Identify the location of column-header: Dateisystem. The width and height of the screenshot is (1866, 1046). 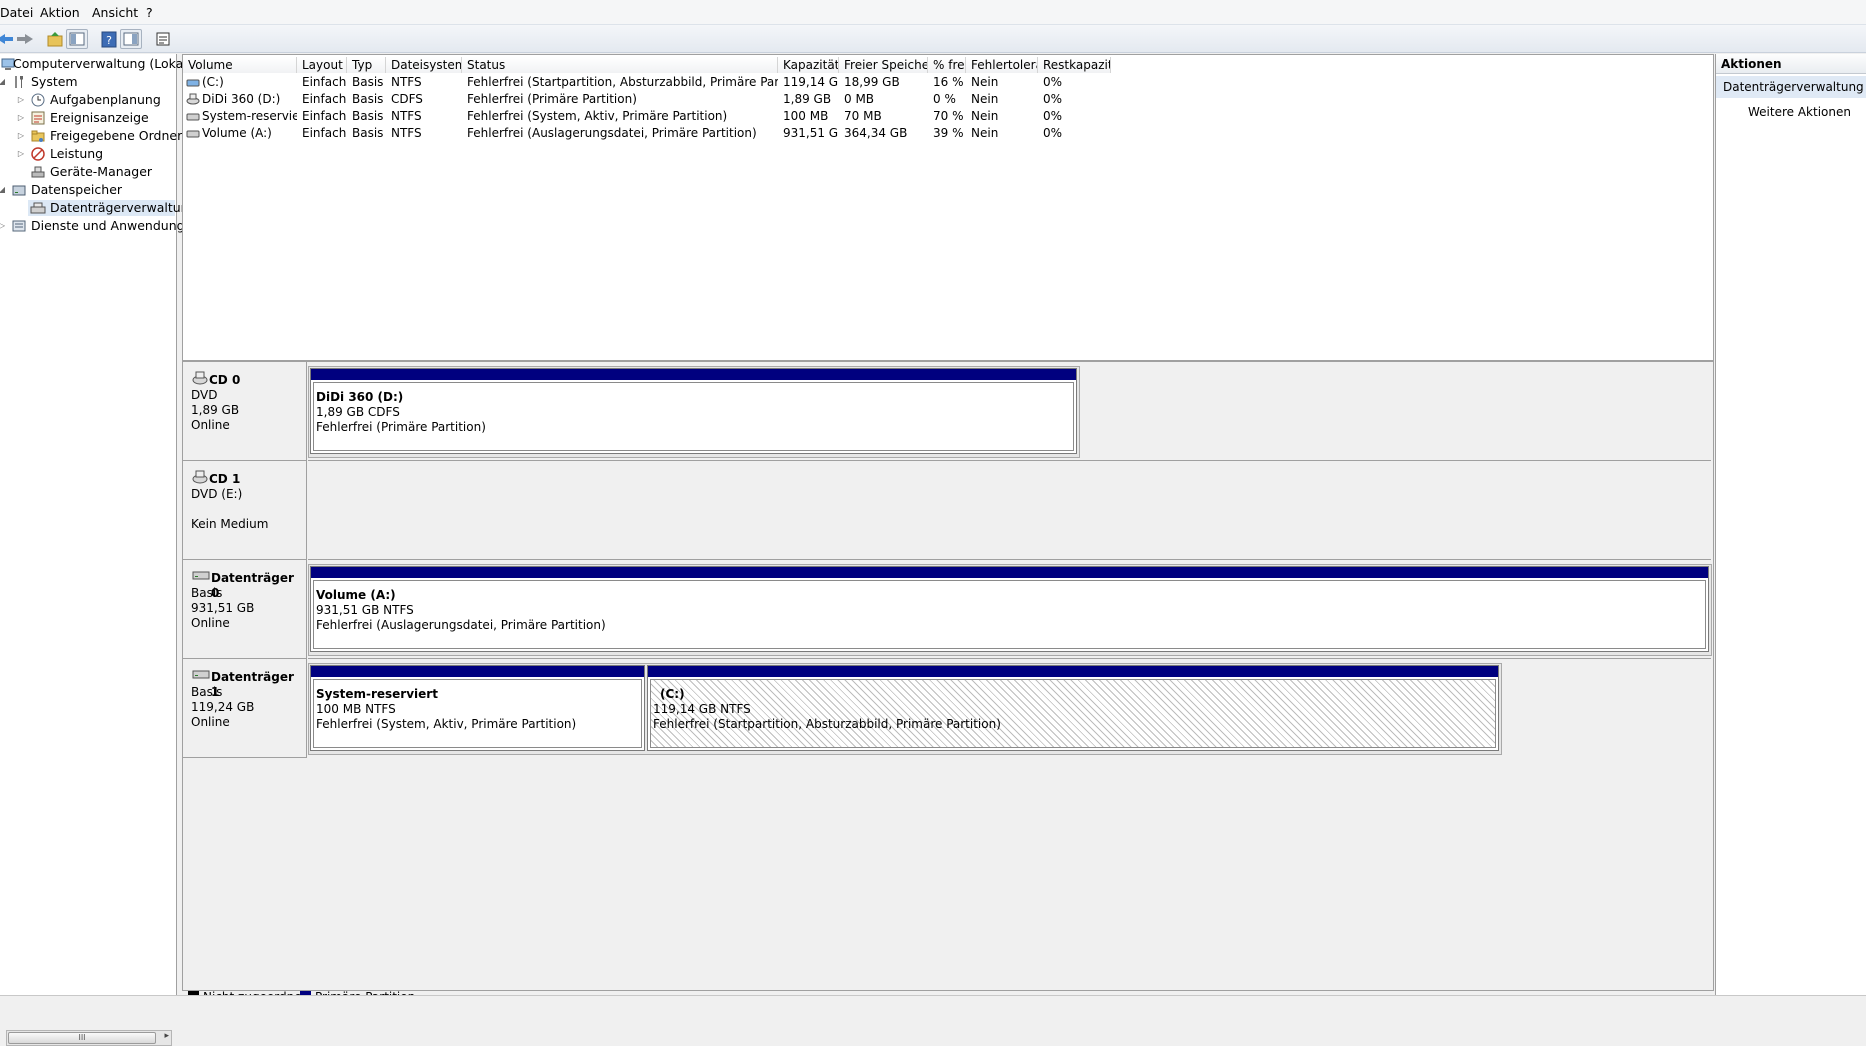
(424, 65).